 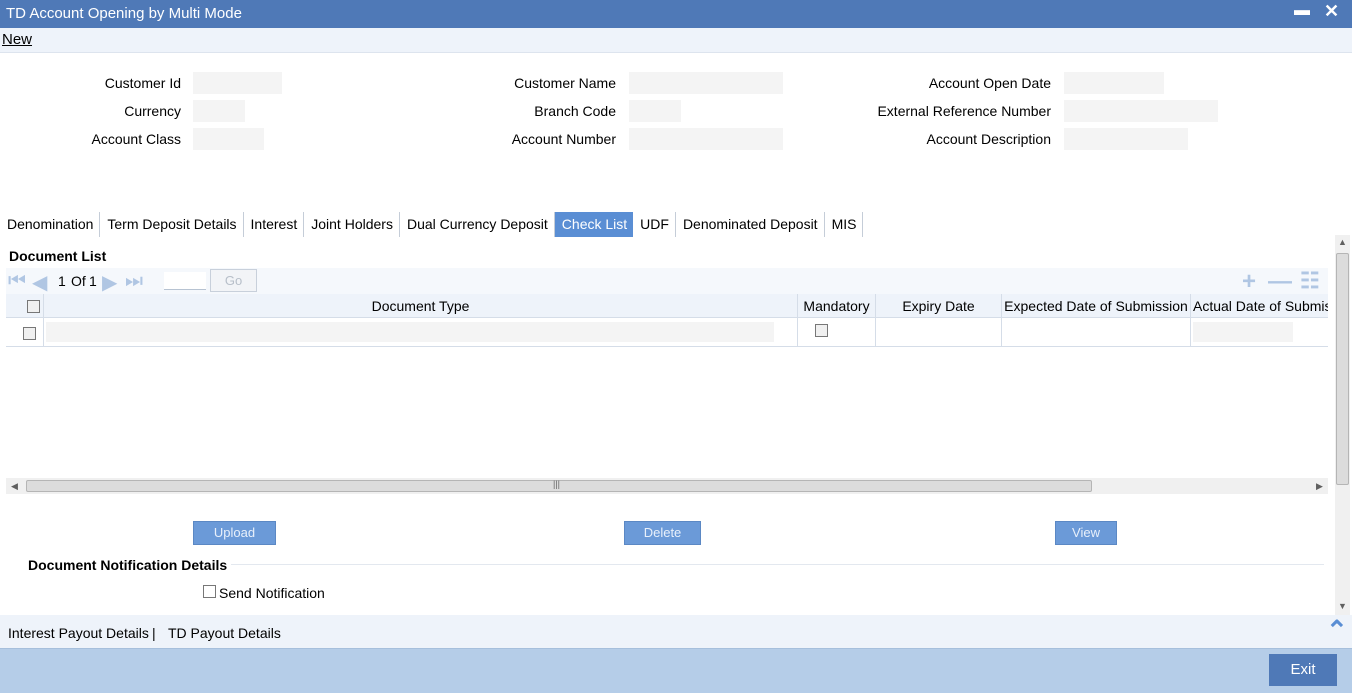 I want to click on minimize-icon: ▬, so click(x=1302, y=11).